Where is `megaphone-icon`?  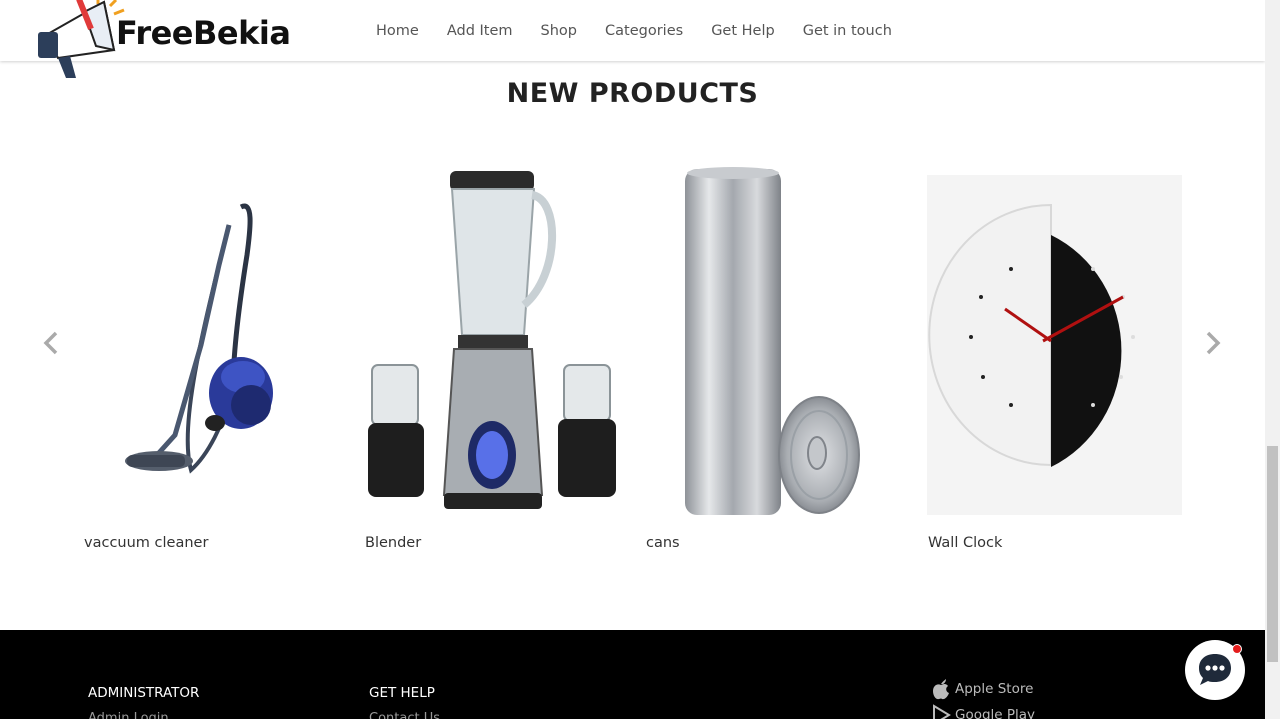 megaphone-icon is located at coordinates (81, 39).